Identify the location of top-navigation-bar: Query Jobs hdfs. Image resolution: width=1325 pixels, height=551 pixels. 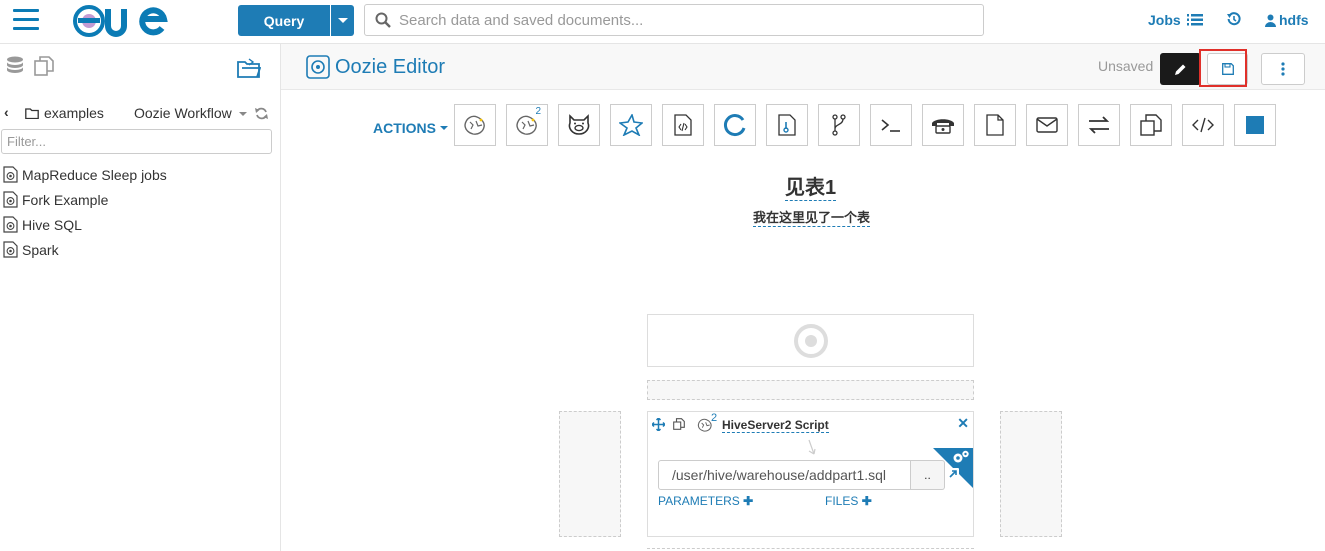
(662, 22).